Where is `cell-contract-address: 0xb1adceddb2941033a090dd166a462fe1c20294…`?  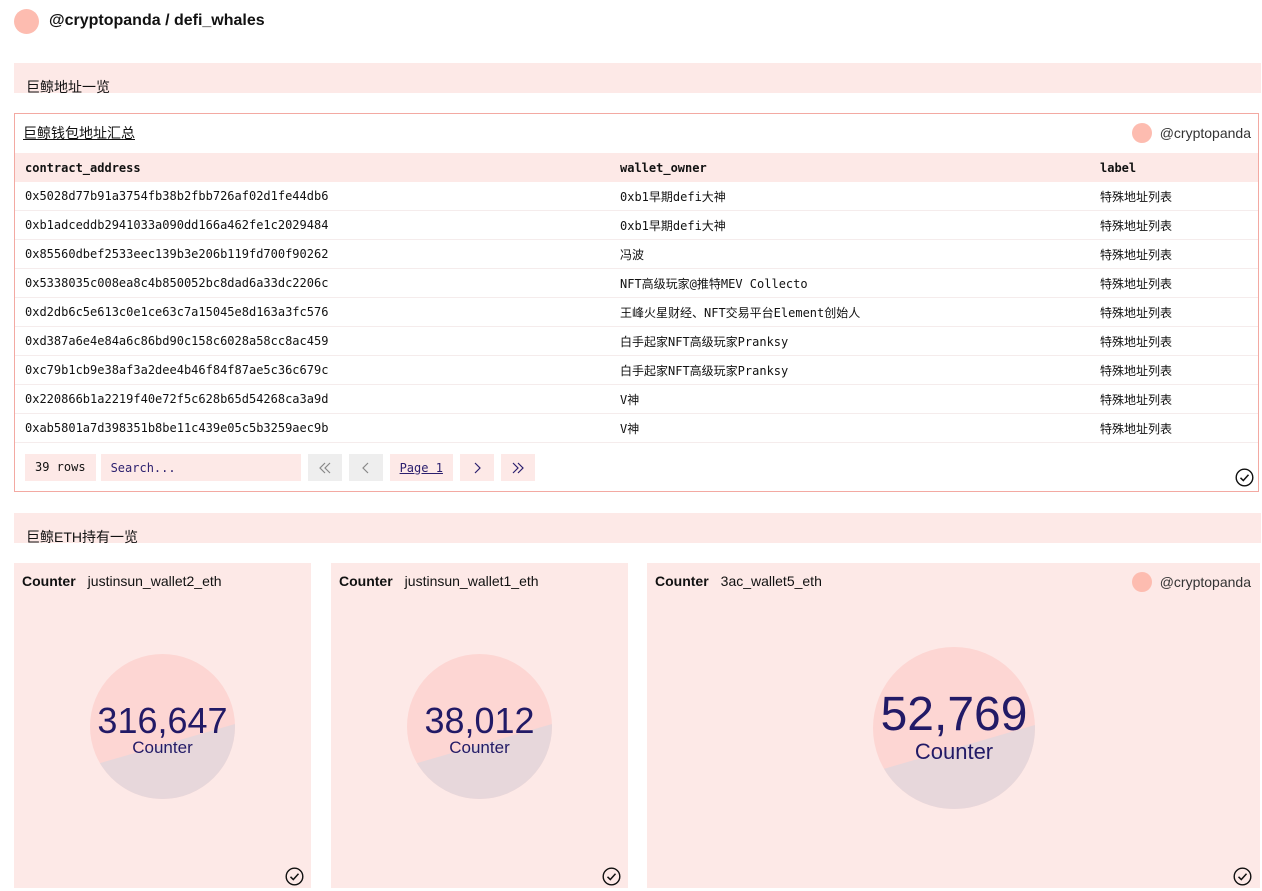 cell-contract-address: 0xb1adceddb2941033a090dd166a462fe1c20294… is located at coordinates (312, 225).